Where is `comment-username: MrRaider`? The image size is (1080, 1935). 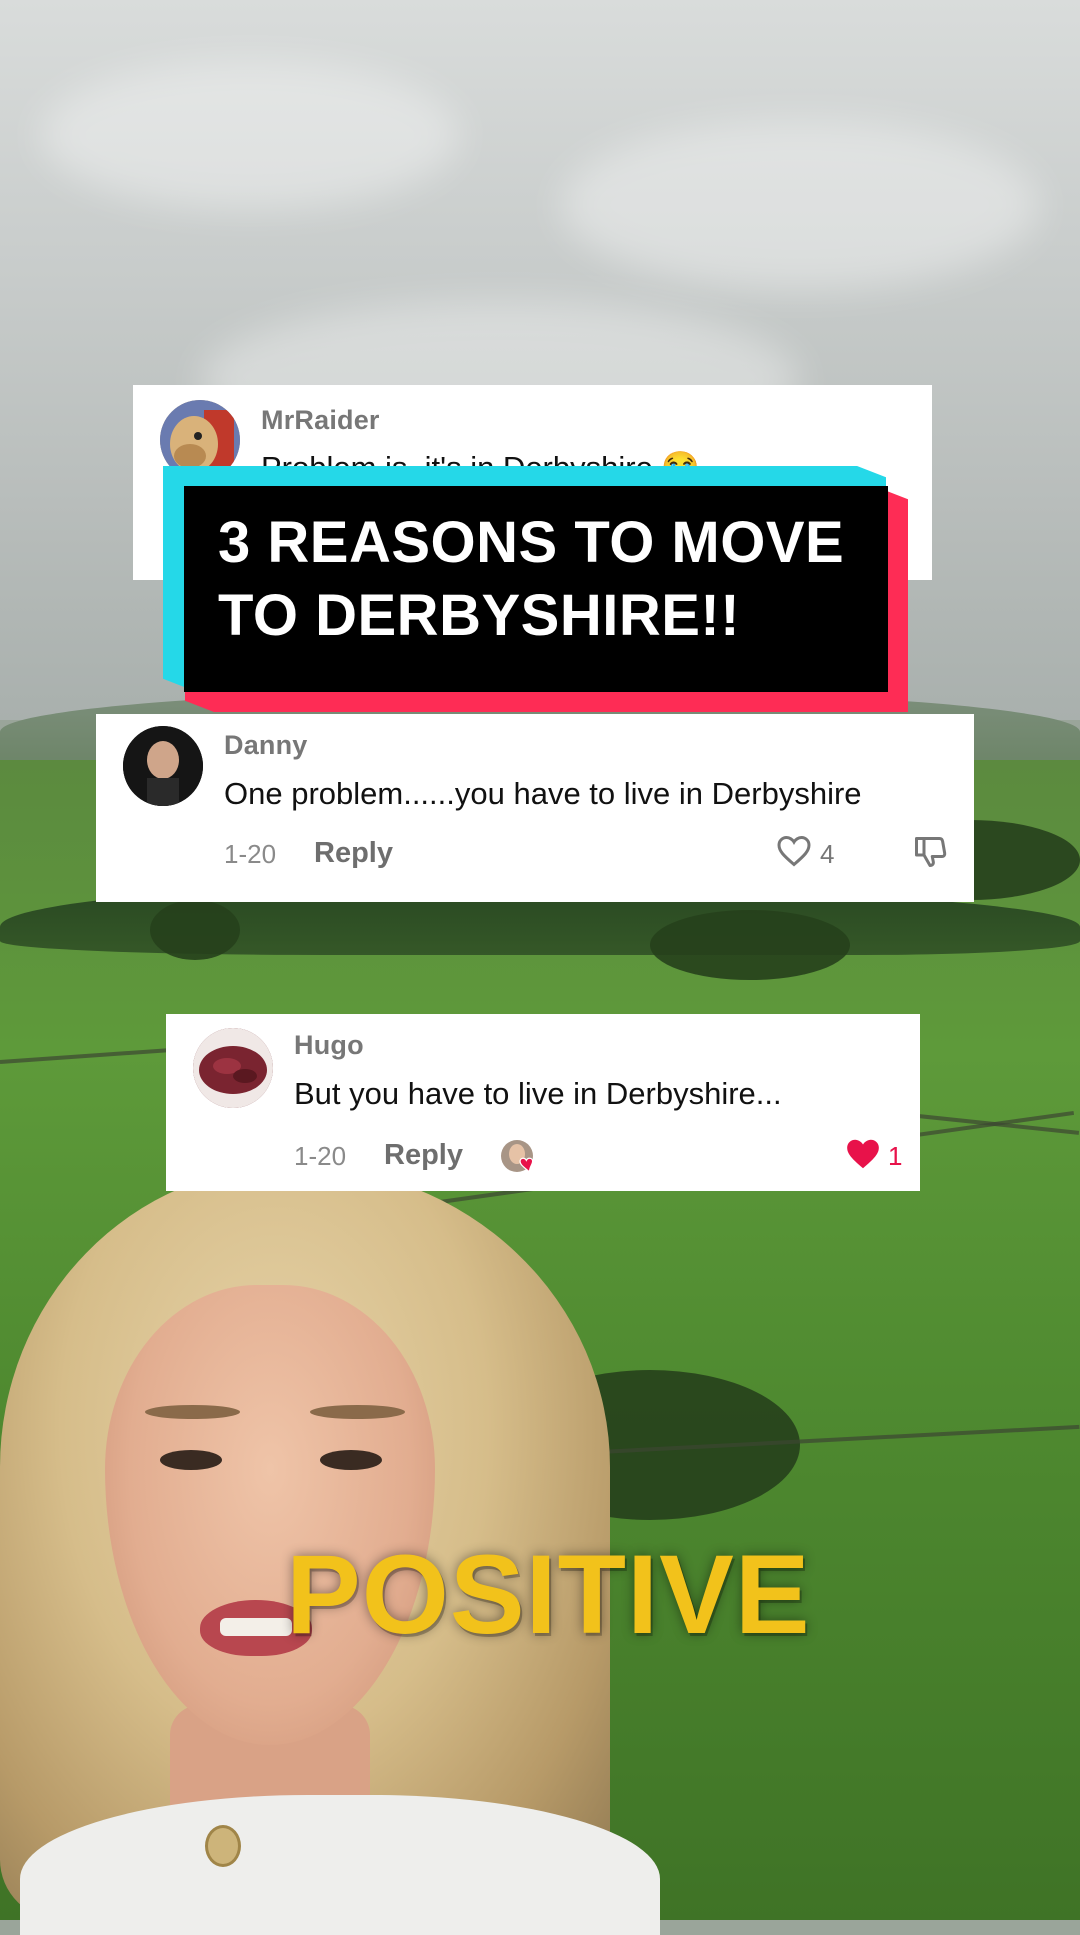
comment-username: MrRaider is located at coordinates (320, 420).